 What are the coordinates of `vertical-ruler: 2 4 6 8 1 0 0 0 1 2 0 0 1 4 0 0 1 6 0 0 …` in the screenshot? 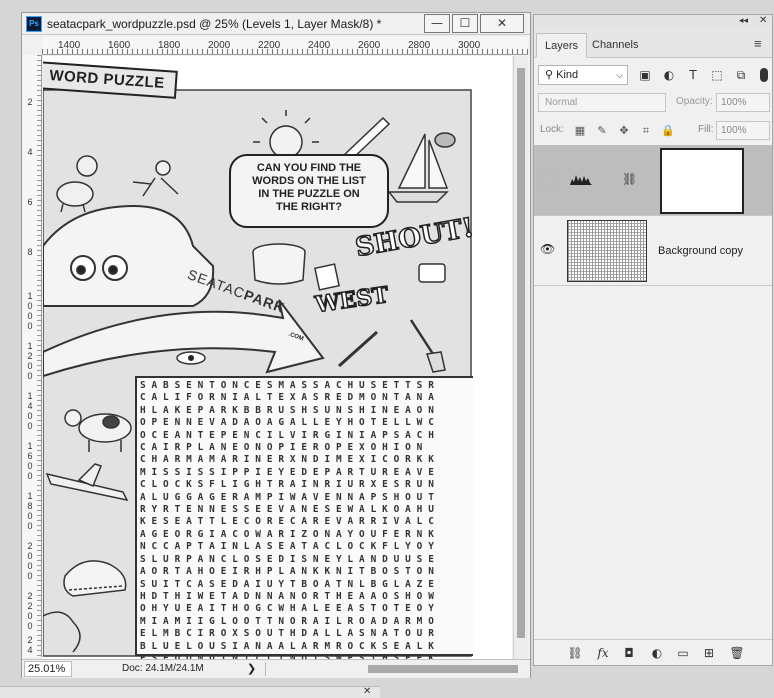 It's located at (32, 356).